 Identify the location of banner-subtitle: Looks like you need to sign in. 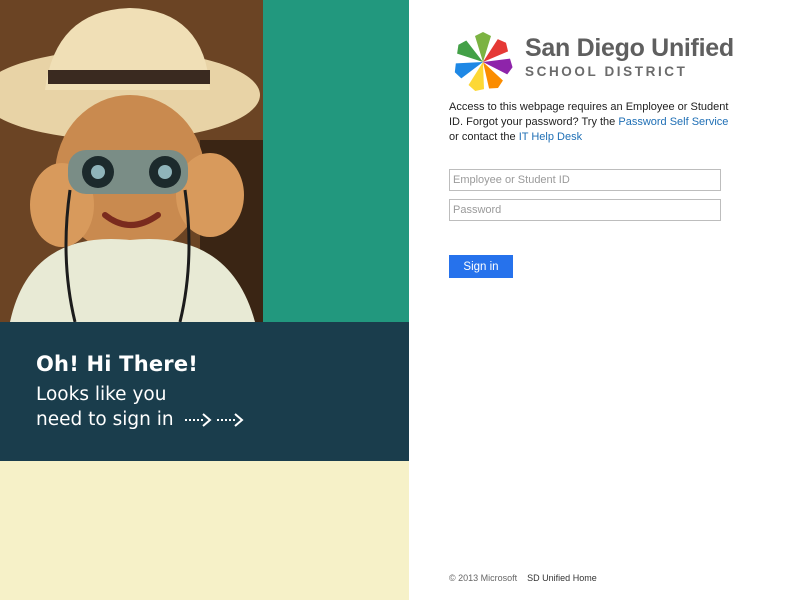
(151, 407).